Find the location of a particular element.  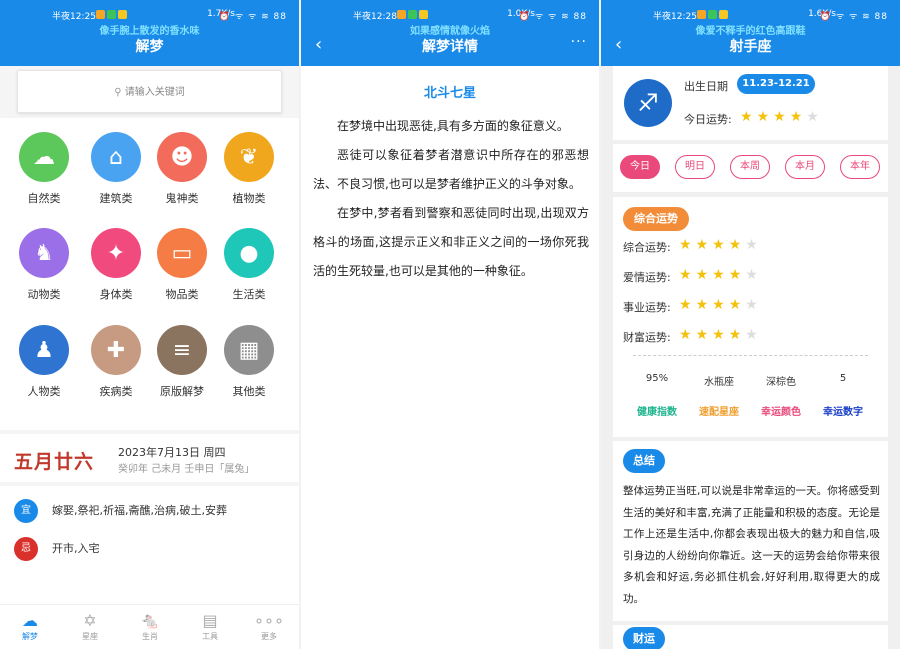

dream-title: 北斗七星 is located at coordinates (449, 93).